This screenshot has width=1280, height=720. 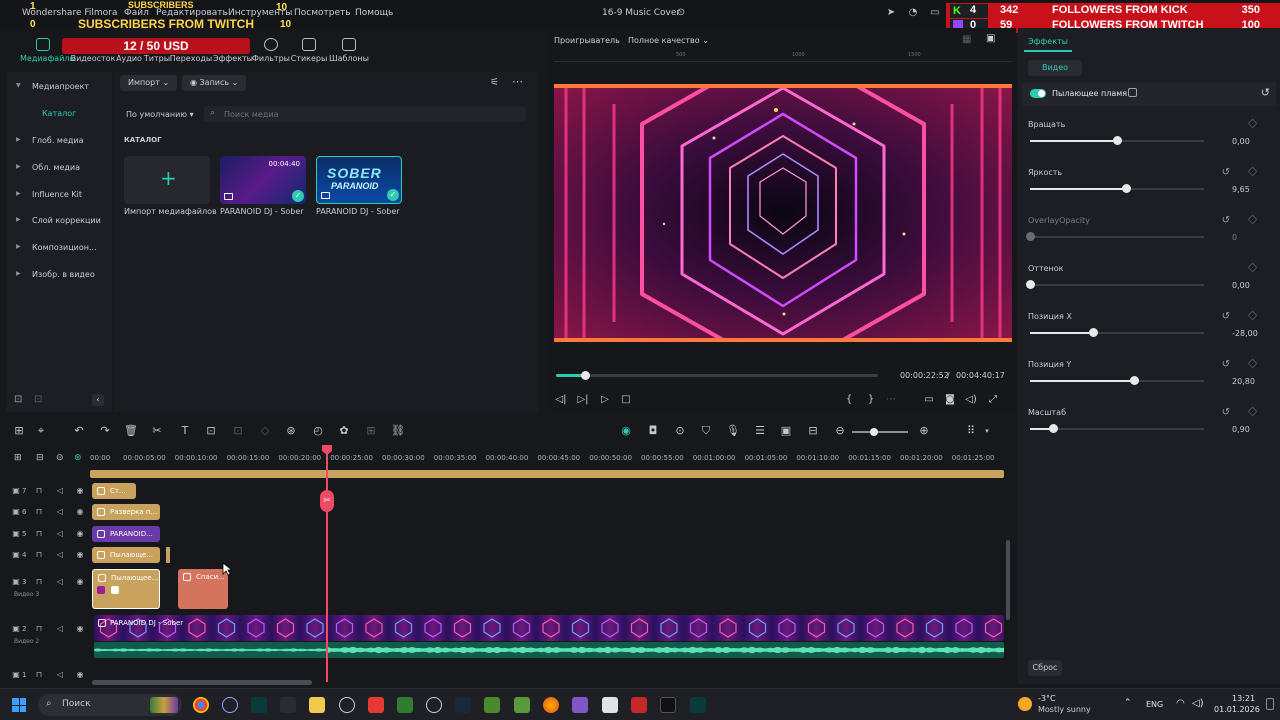 I want to click on menu-help: Помощь, so click(x=374, y=13).